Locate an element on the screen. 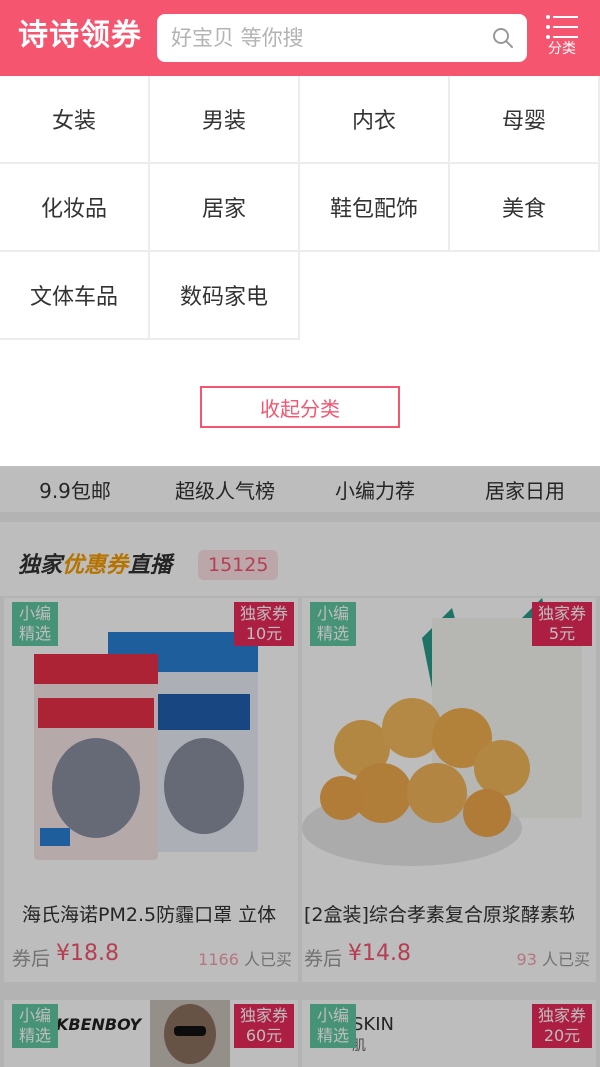 Image resolution: width=600 pixels, height=1067 pixels. category-women: 女装 is located at coordinates (75, 120).